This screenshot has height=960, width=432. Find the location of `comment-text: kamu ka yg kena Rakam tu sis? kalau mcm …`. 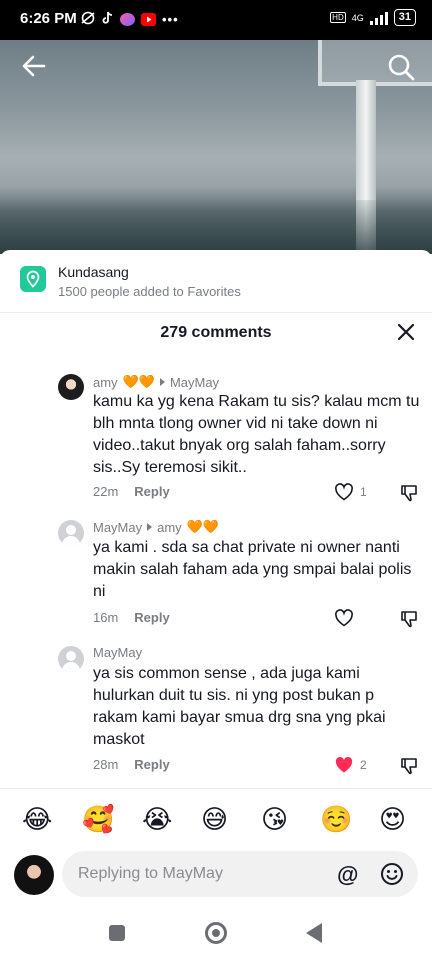

comment-text: kamu ka yg kena Rakam tu sis? kalau mcm … is located at coordinates (256, 434).